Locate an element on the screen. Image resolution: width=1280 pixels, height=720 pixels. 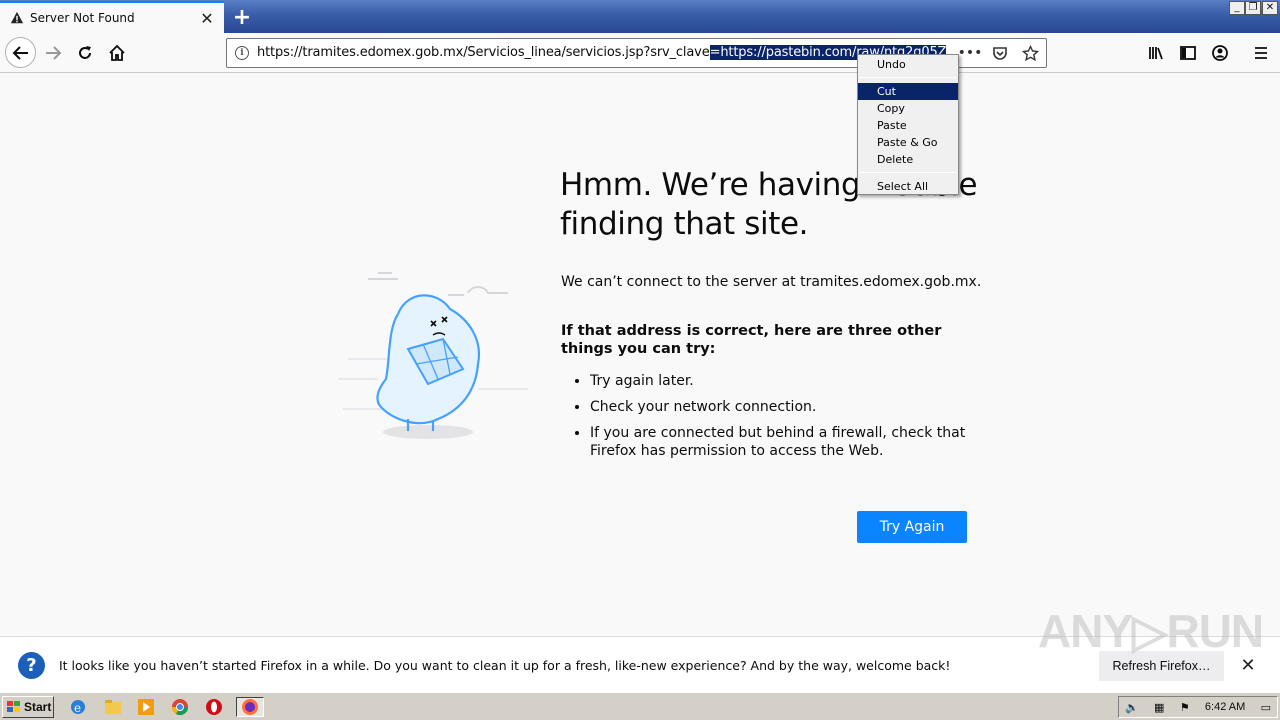
pocket-icon is located at coordinates (1000, 53).